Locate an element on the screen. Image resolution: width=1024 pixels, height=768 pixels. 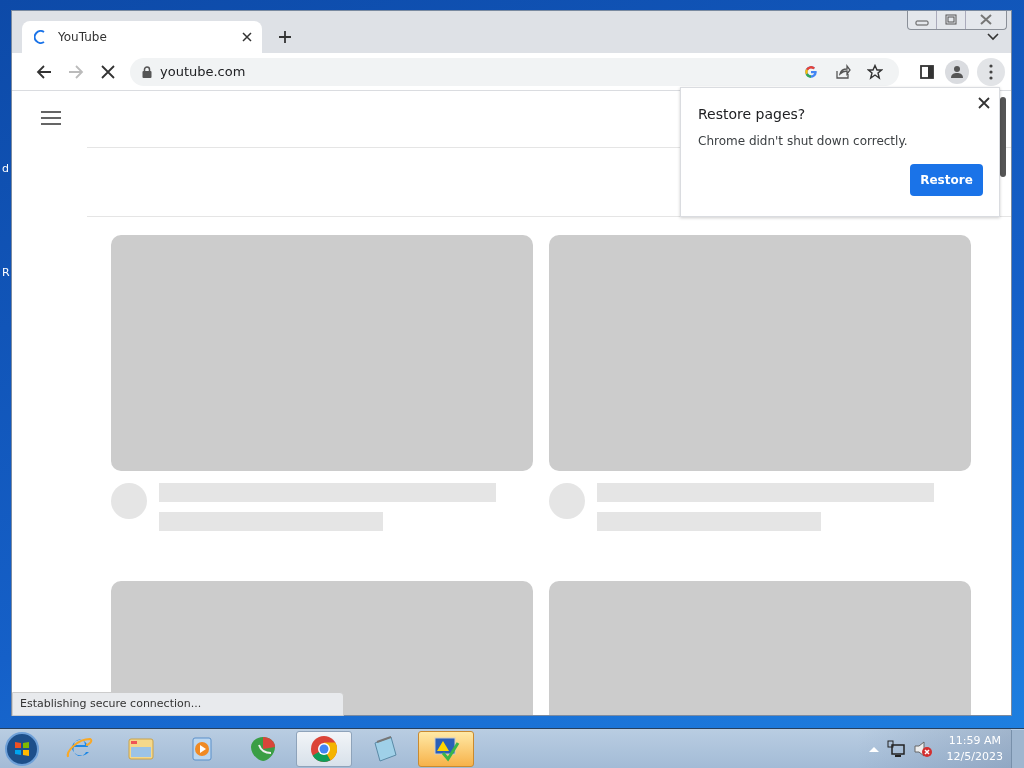
muted-speaker-icon is located at coordinates (922, 748).